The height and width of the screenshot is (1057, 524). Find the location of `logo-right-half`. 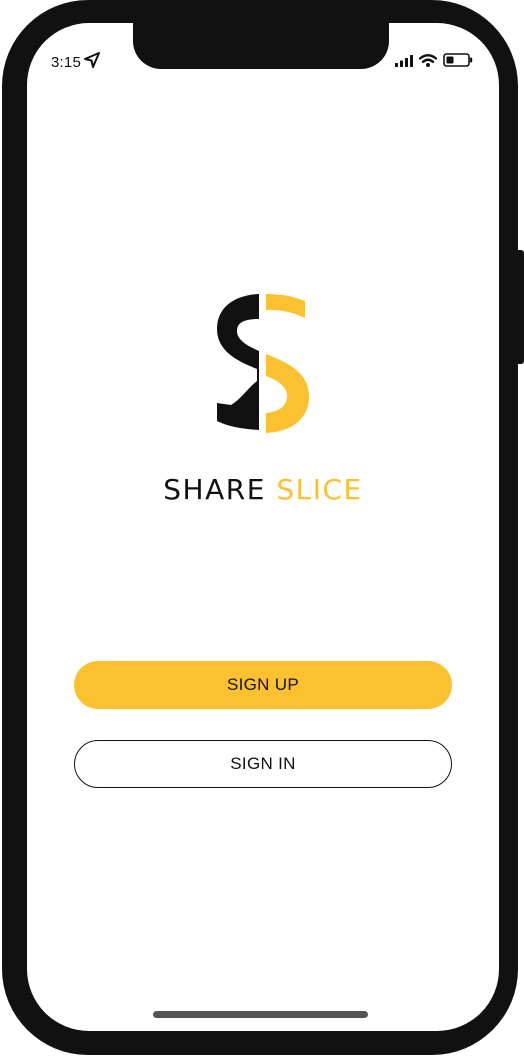

logo-right-half is located at coordinates (287, 363).